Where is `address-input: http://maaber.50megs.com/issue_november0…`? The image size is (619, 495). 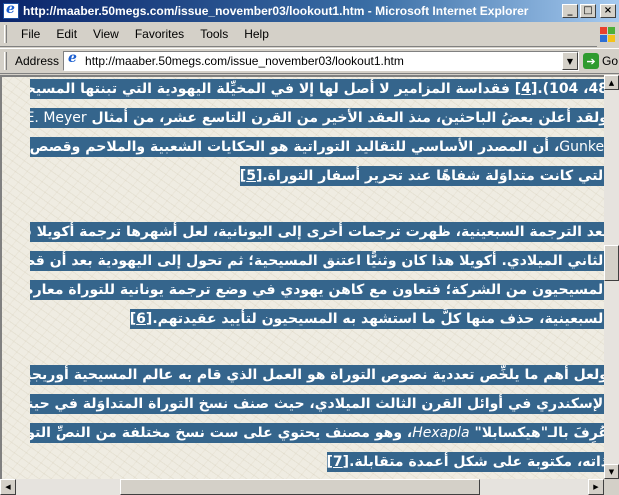
address-input: http://maaber.50megs.com/issue_november0… is located at coordinates (321, 60).